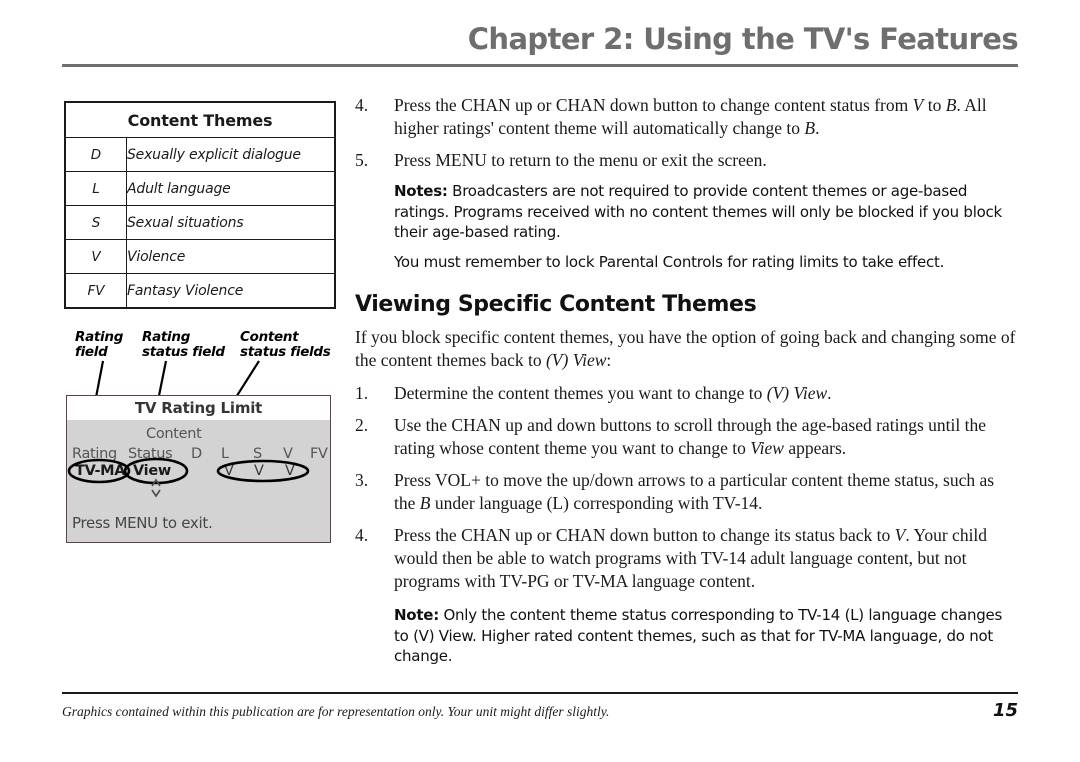  I want to click on theme-code: D, so click(95, 154).